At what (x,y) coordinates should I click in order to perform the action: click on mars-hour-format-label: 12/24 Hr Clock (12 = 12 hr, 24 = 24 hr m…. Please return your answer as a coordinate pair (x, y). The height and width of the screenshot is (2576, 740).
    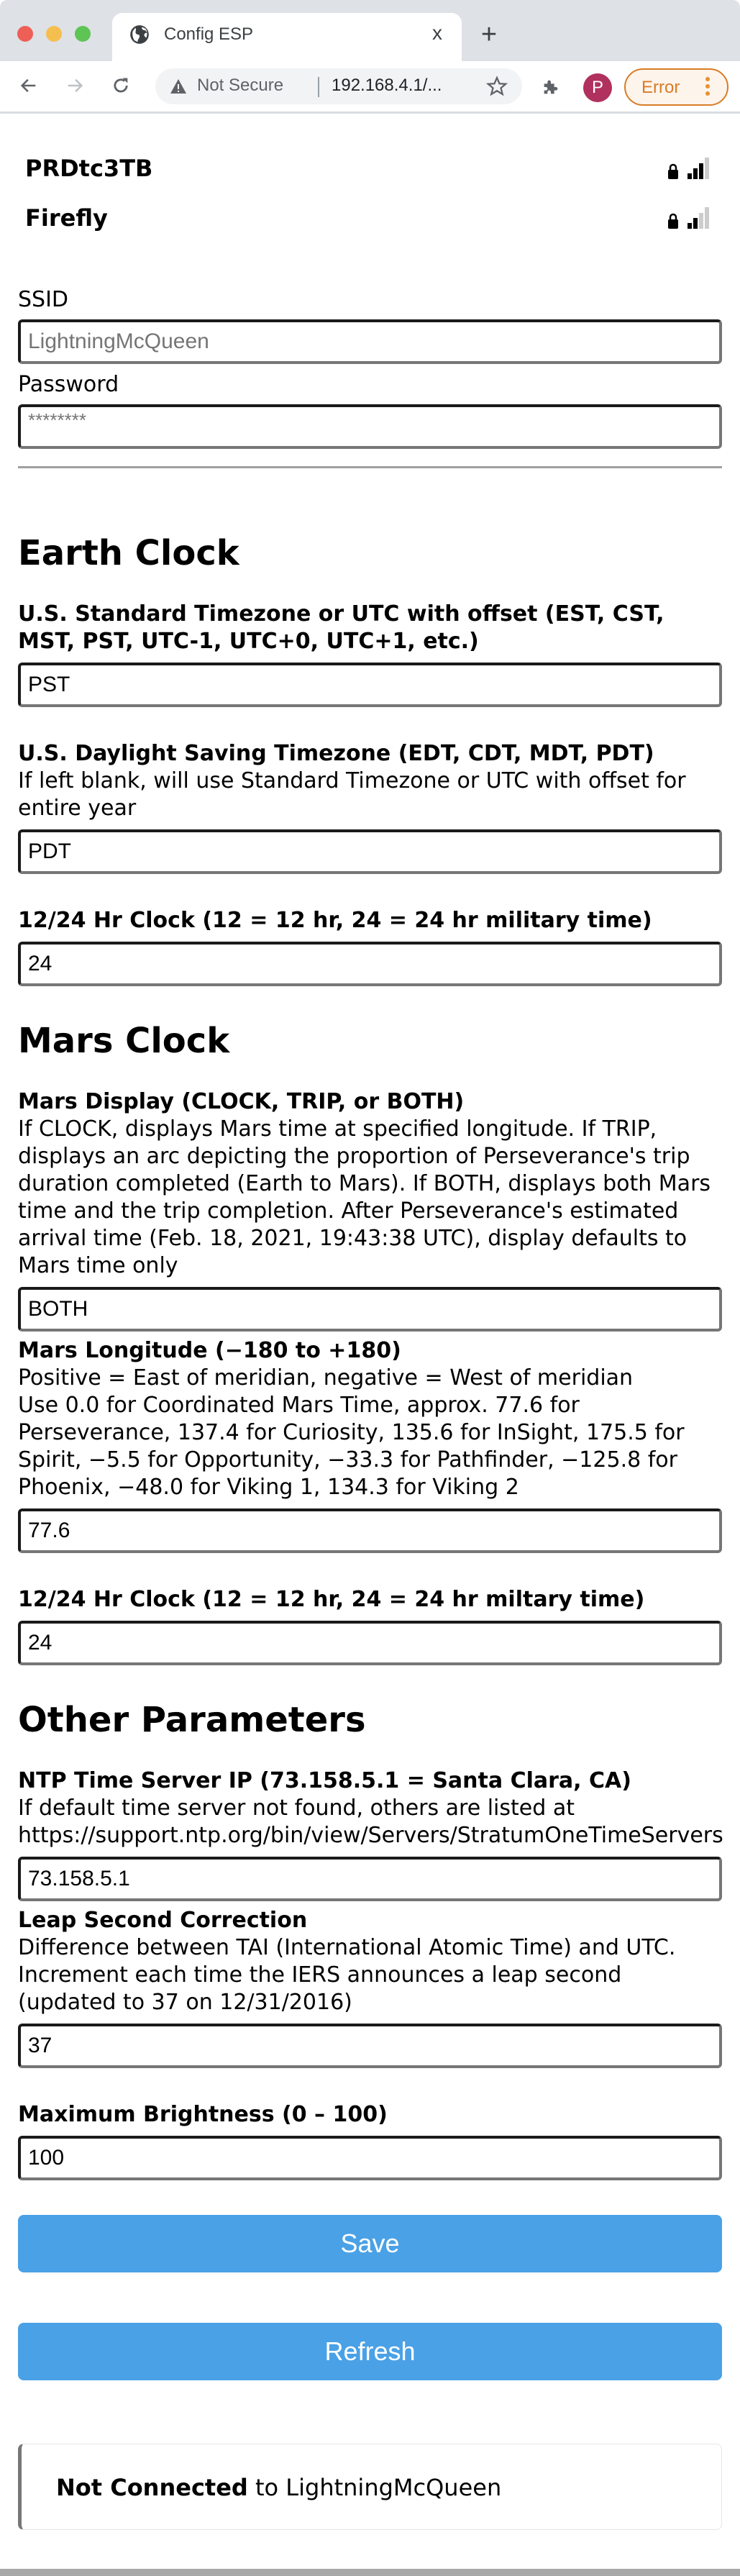
    Looking at the image, I should click on (331, 1600).